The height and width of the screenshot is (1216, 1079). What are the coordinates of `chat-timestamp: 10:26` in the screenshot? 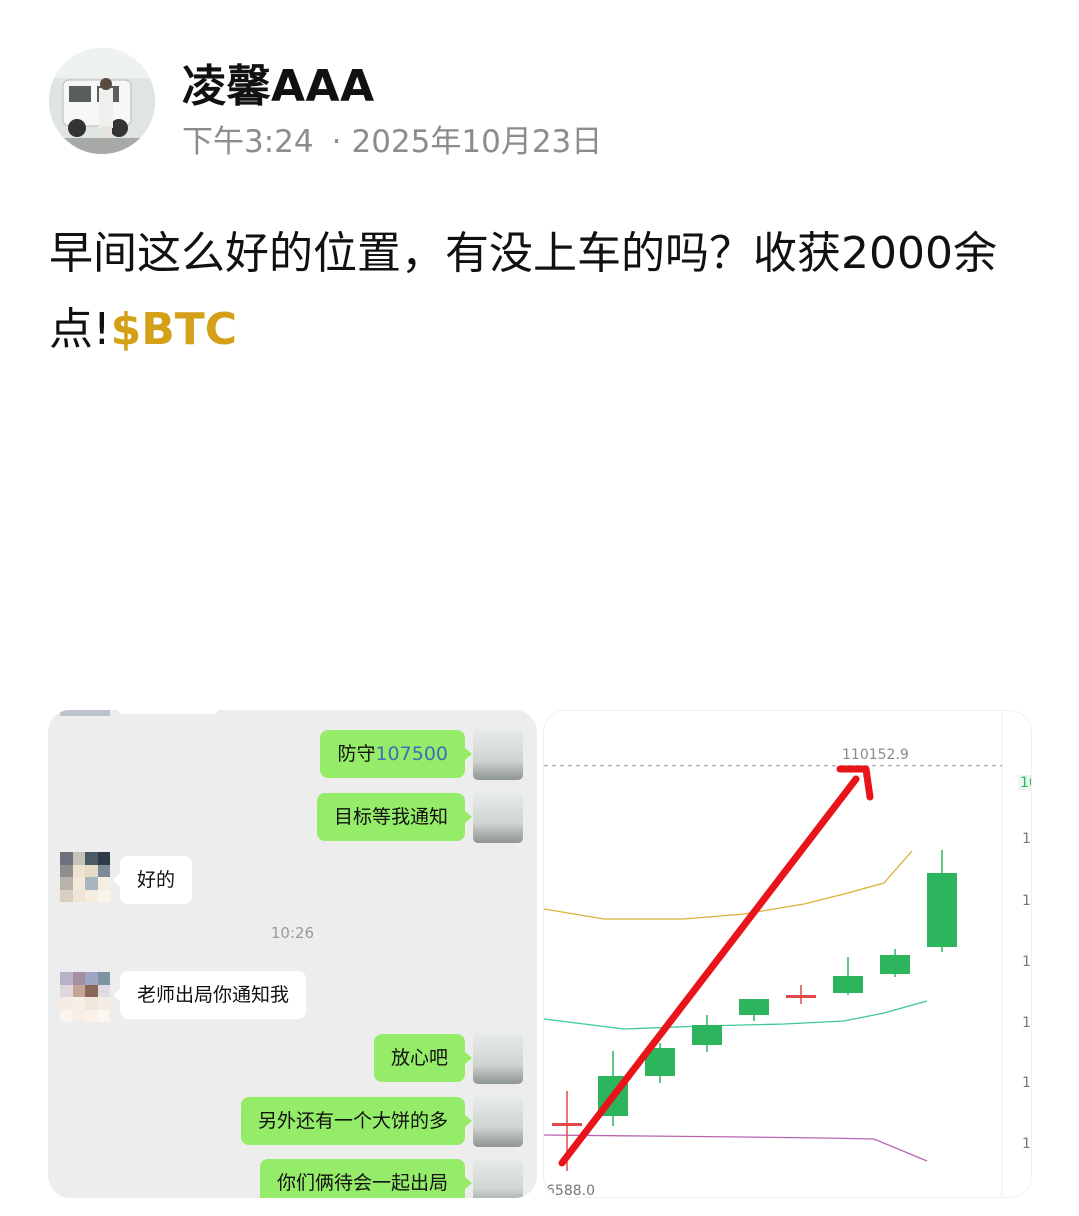 It's located at (292, 933).